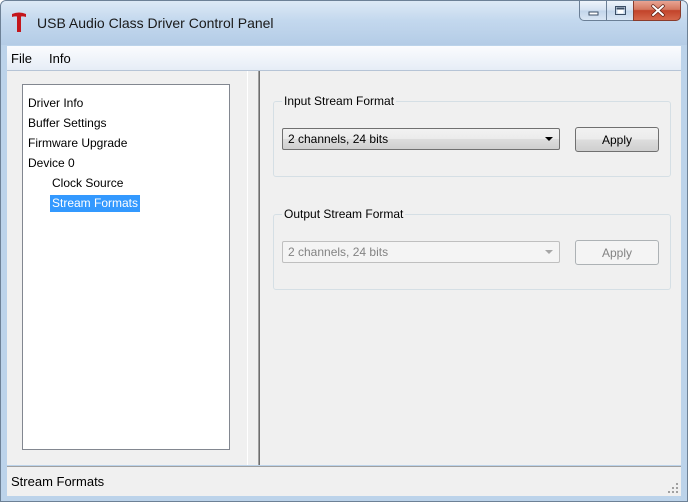  What do you see at coordinates (67, 123) in the screenshot?
I see `tree-item-buffer-settings: Buffer Settings` at bounding box center [67, 123].